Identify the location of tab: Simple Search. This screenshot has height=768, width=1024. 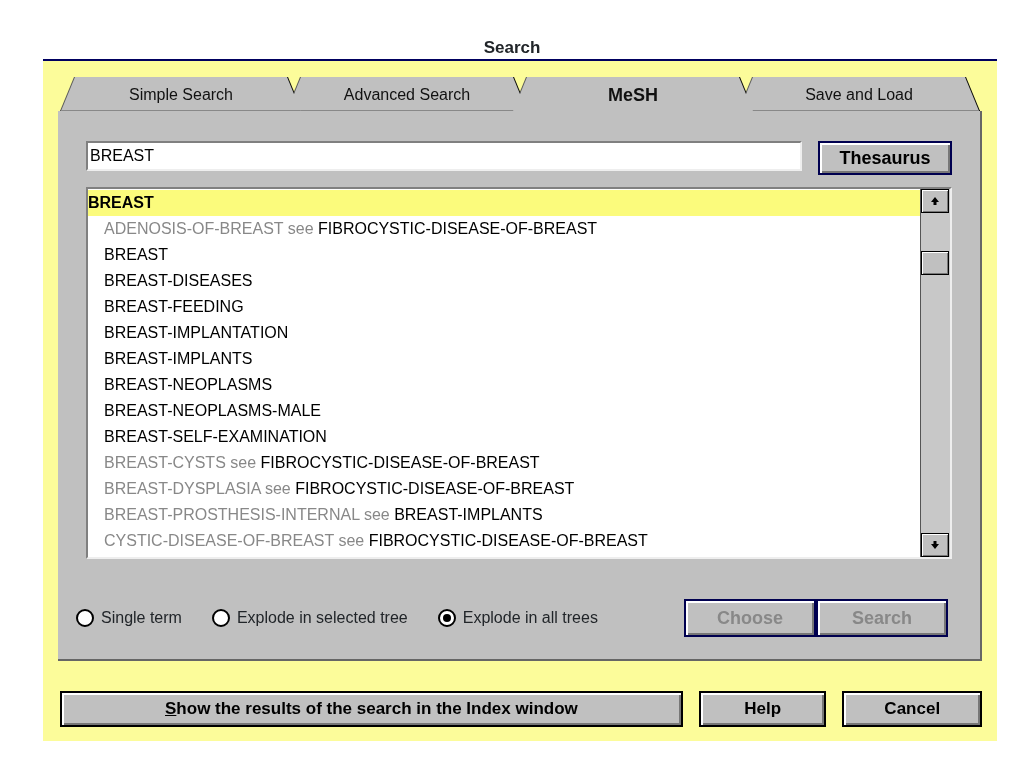
(181, 94).